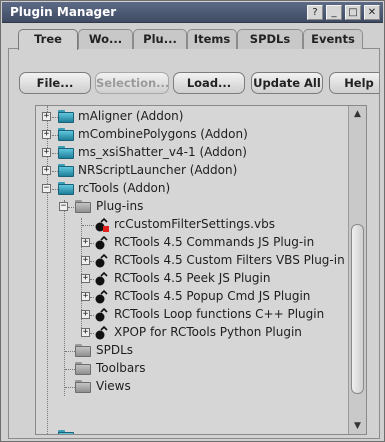  What do you see at coordinates (270, 39) in the screenshot?
I see `tab-spdls: SPDLs` at bounding box center [270, 39].